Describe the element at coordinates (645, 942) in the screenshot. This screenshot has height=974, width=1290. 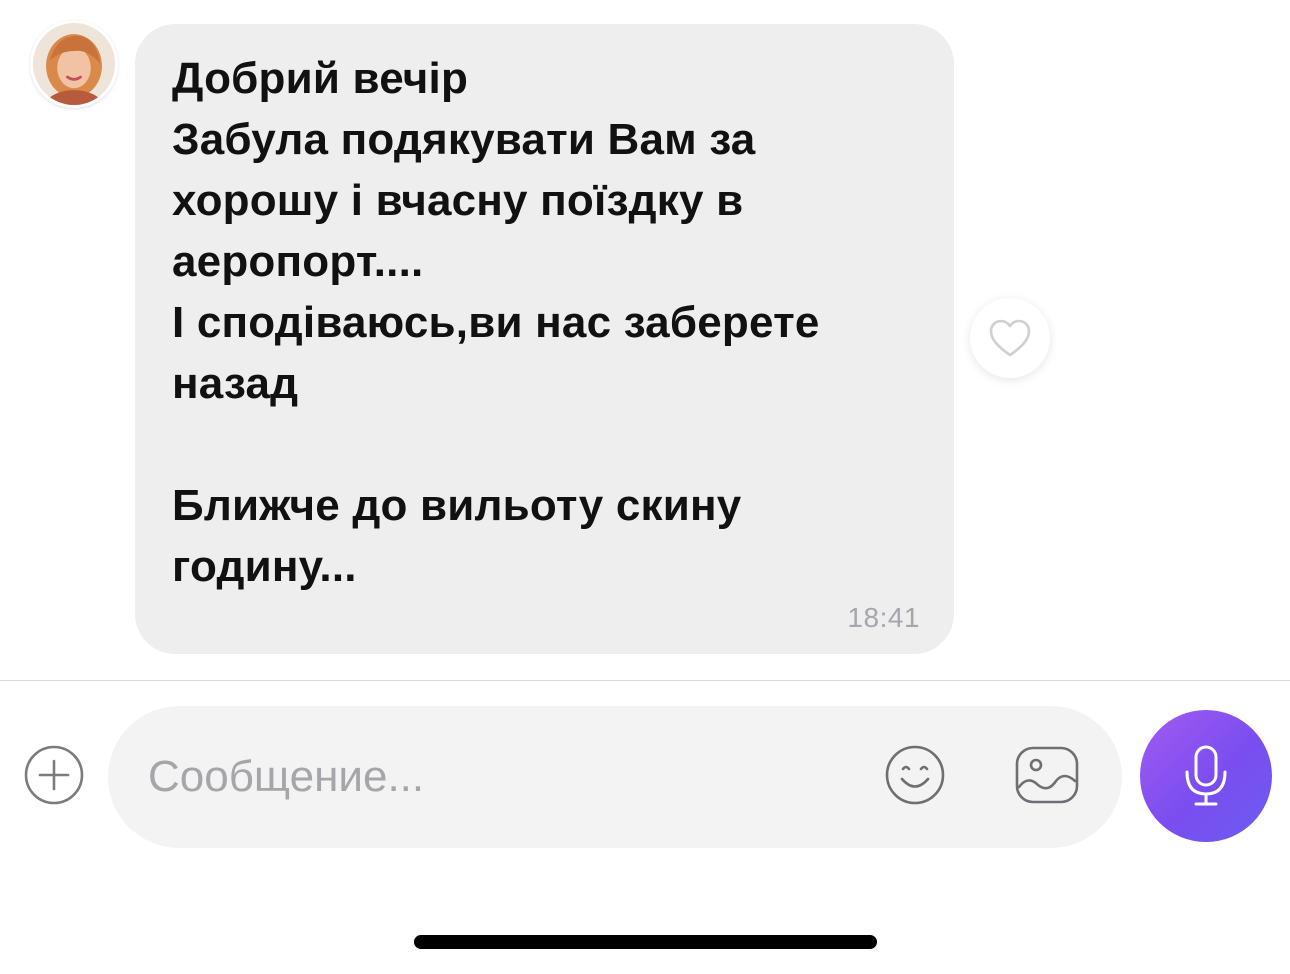
I see `home-indicator` at that location.